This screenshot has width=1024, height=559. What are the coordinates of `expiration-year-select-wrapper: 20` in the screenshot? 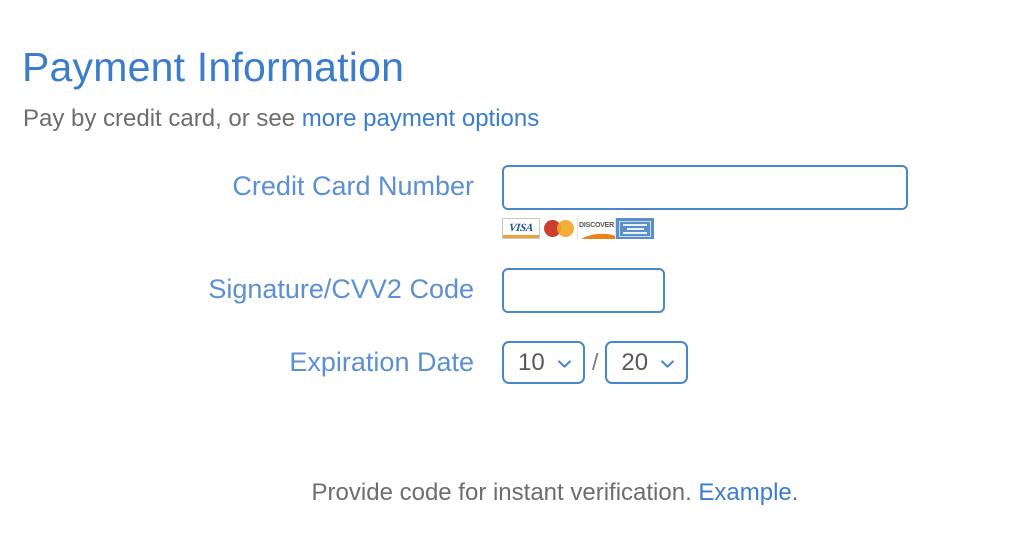 It's located at (647, 362).